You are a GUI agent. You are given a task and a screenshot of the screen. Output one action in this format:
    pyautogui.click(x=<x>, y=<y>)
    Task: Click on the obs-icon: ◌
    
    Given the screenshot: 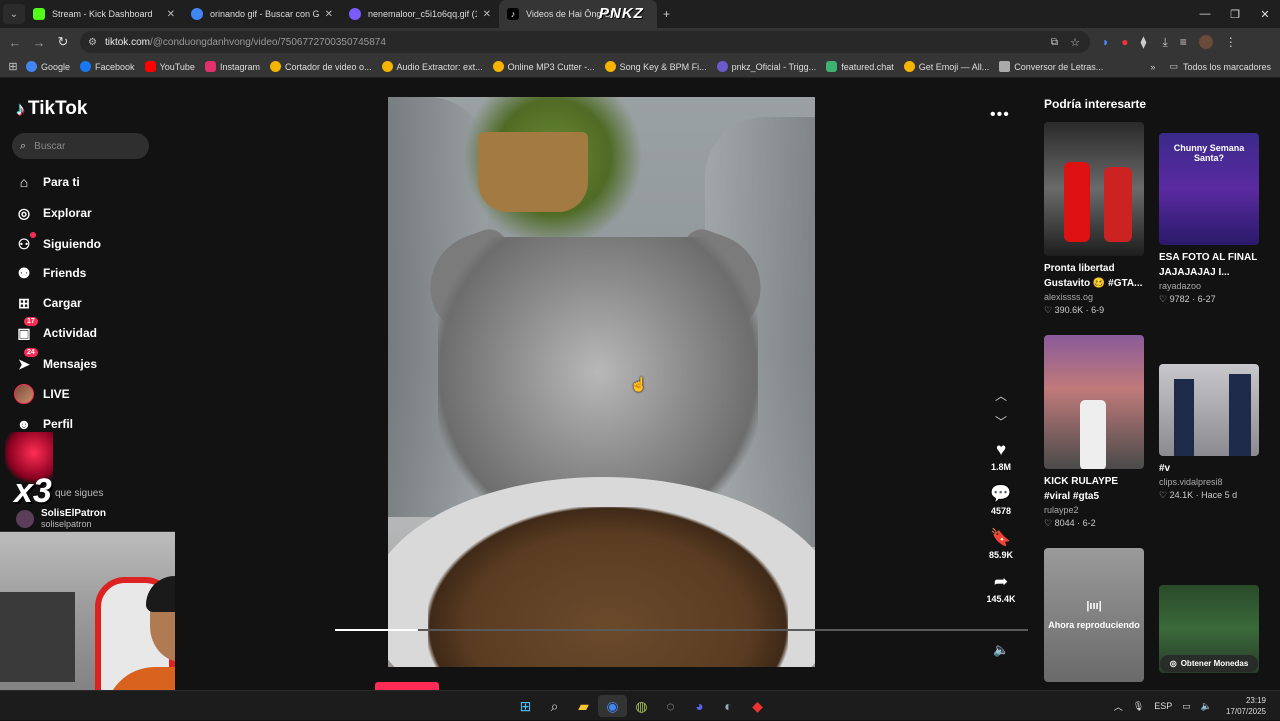 What is the action you would take?
    pyautogui.click(x=670, y=706)
    